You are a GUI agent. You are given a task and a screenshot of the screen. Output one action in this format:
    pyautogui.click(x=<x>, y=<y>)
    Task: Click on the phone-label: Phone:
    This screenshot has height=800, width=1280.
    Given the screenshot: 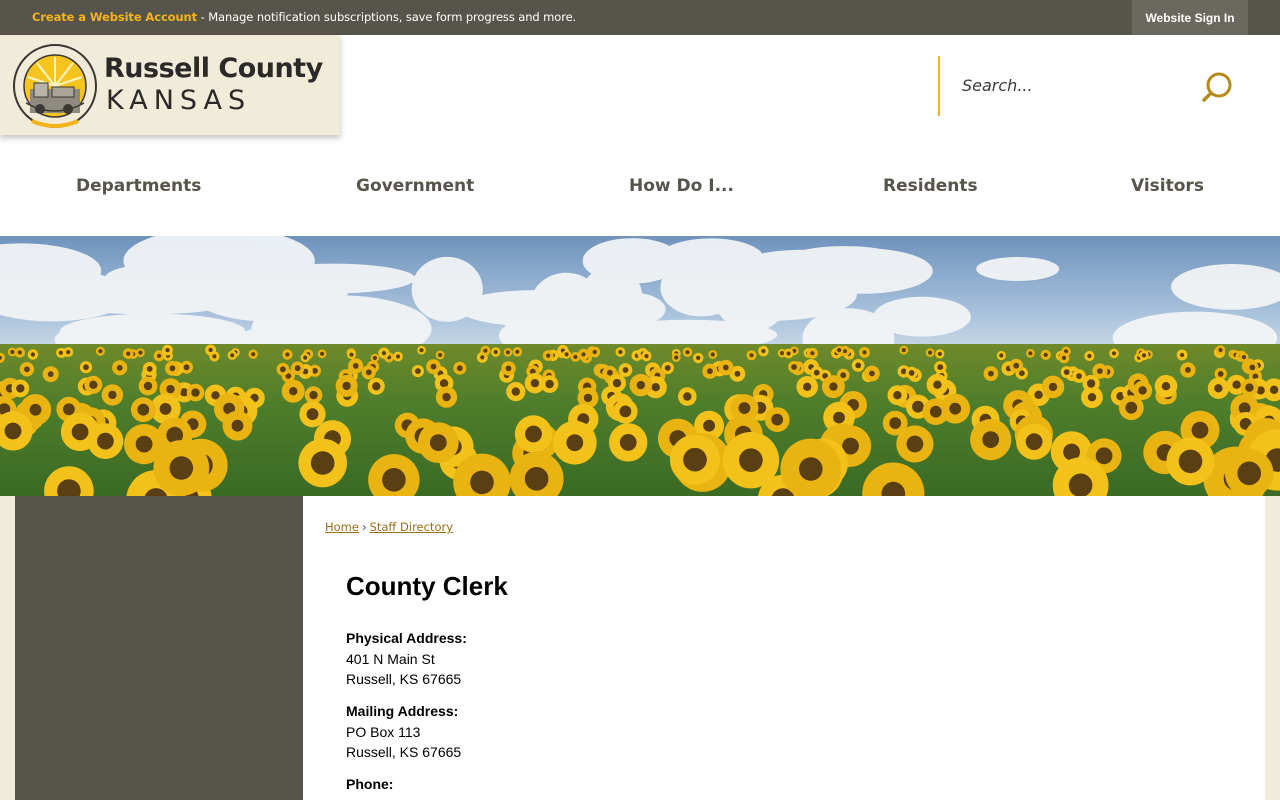 What is the action you would take?
    pyautogui.click(x=370, y=784)
    